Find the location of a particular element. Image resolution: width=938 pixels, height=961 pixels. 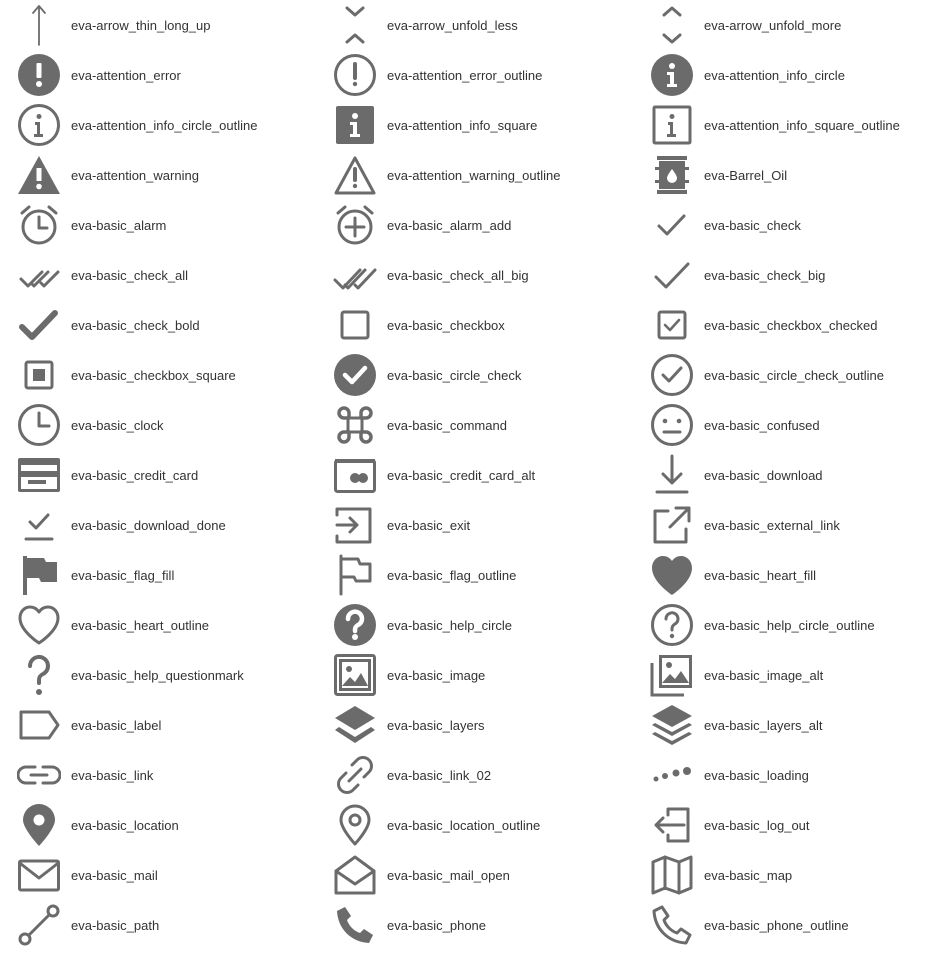

icon-label: eva-basic_check_all_big is located at coordinates (458, 275).